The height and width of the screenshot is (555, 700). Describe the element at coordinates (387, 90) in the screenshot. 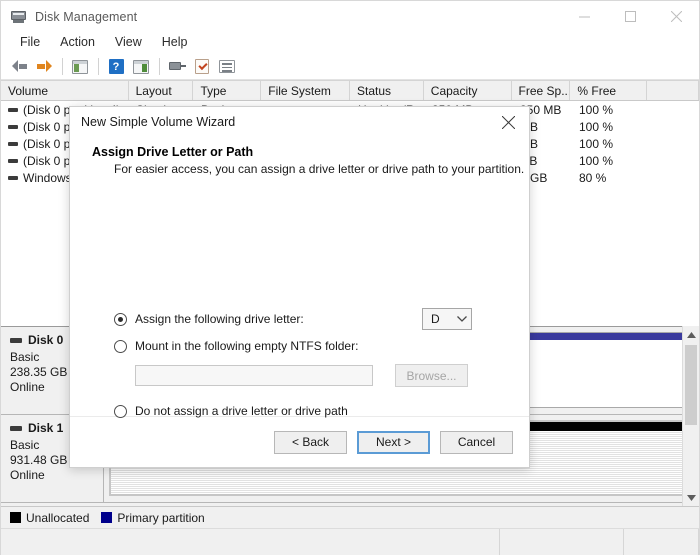

I see `column-header-status: Status` at that location.